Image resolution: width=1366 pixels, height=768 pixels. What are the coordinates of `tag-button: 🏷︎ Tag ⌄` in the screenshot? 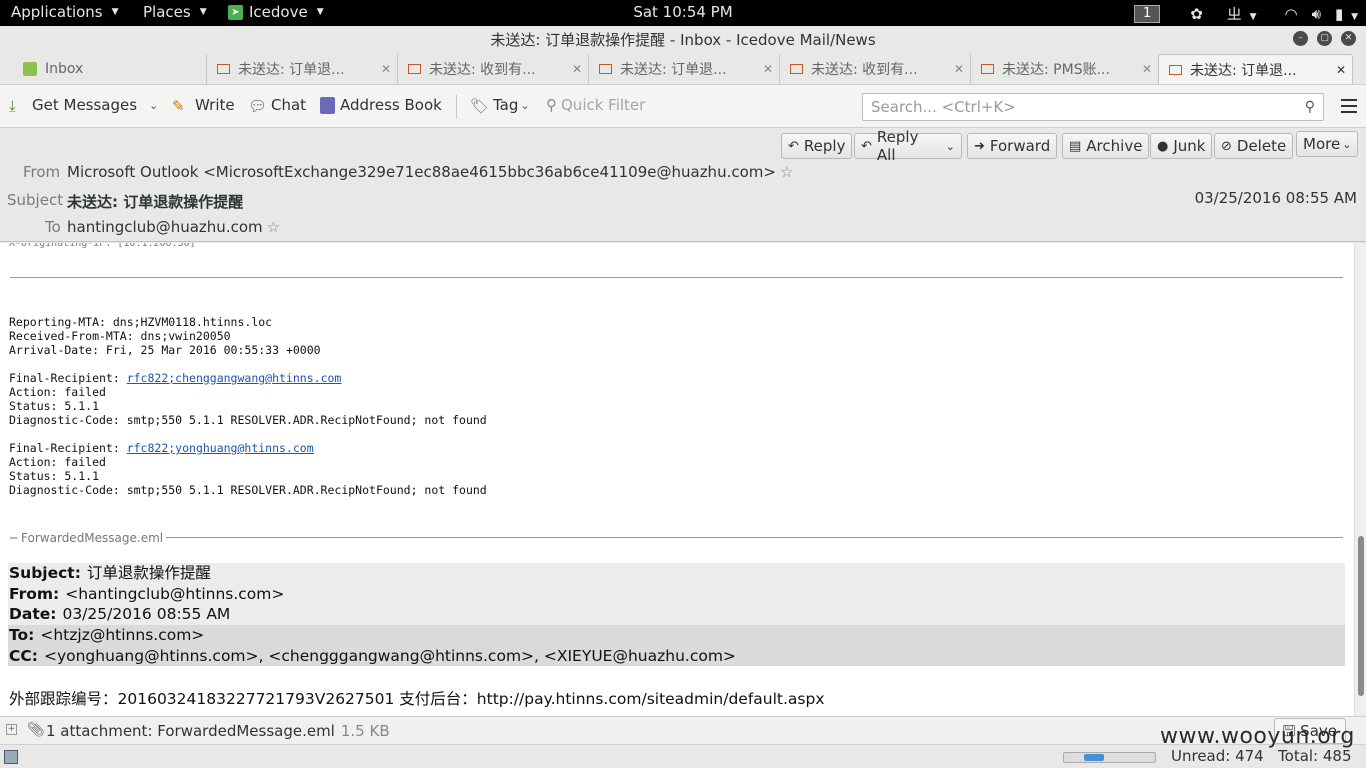 It's located at (500, 105).